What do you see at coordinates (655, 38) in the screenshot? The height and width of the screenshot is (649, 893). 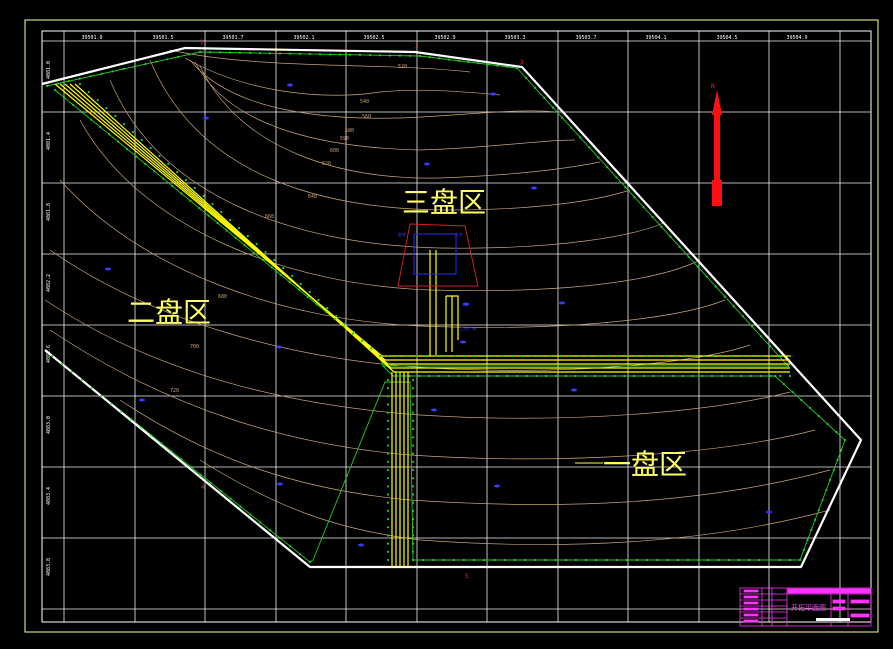 I see `top-coordinate-label: 39504.1` at bounding box center [655, 38].